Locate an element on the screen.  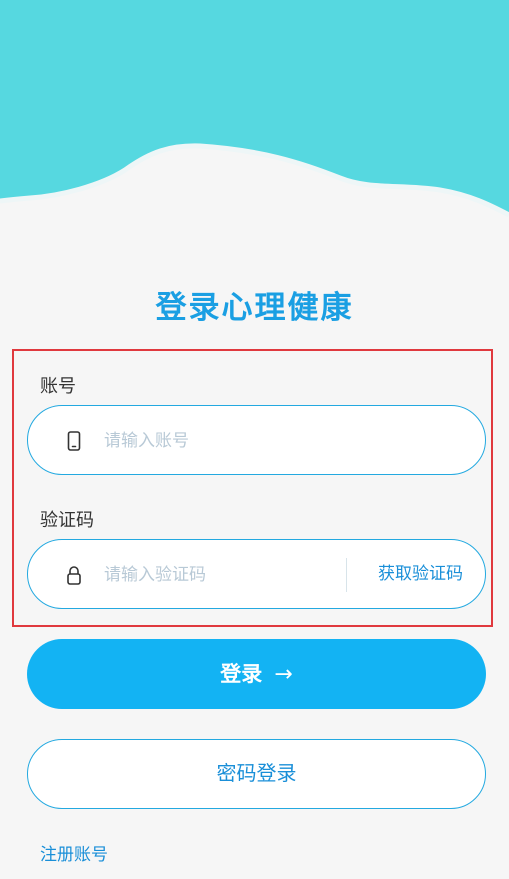
account-input is located at coordinates (213, 441).